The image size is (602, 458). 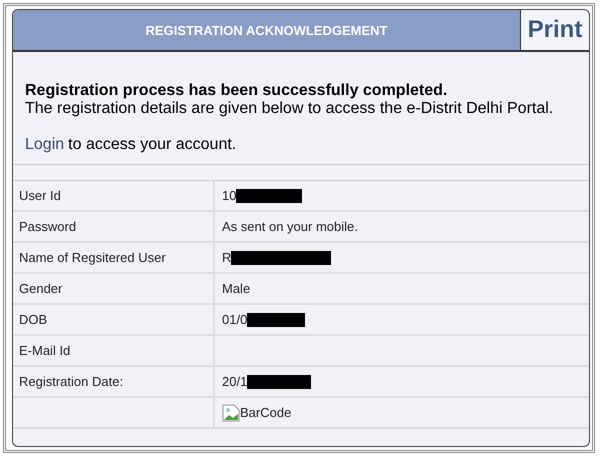 I want to click on field-label: Registration Date:, so click(x=71, y=381).